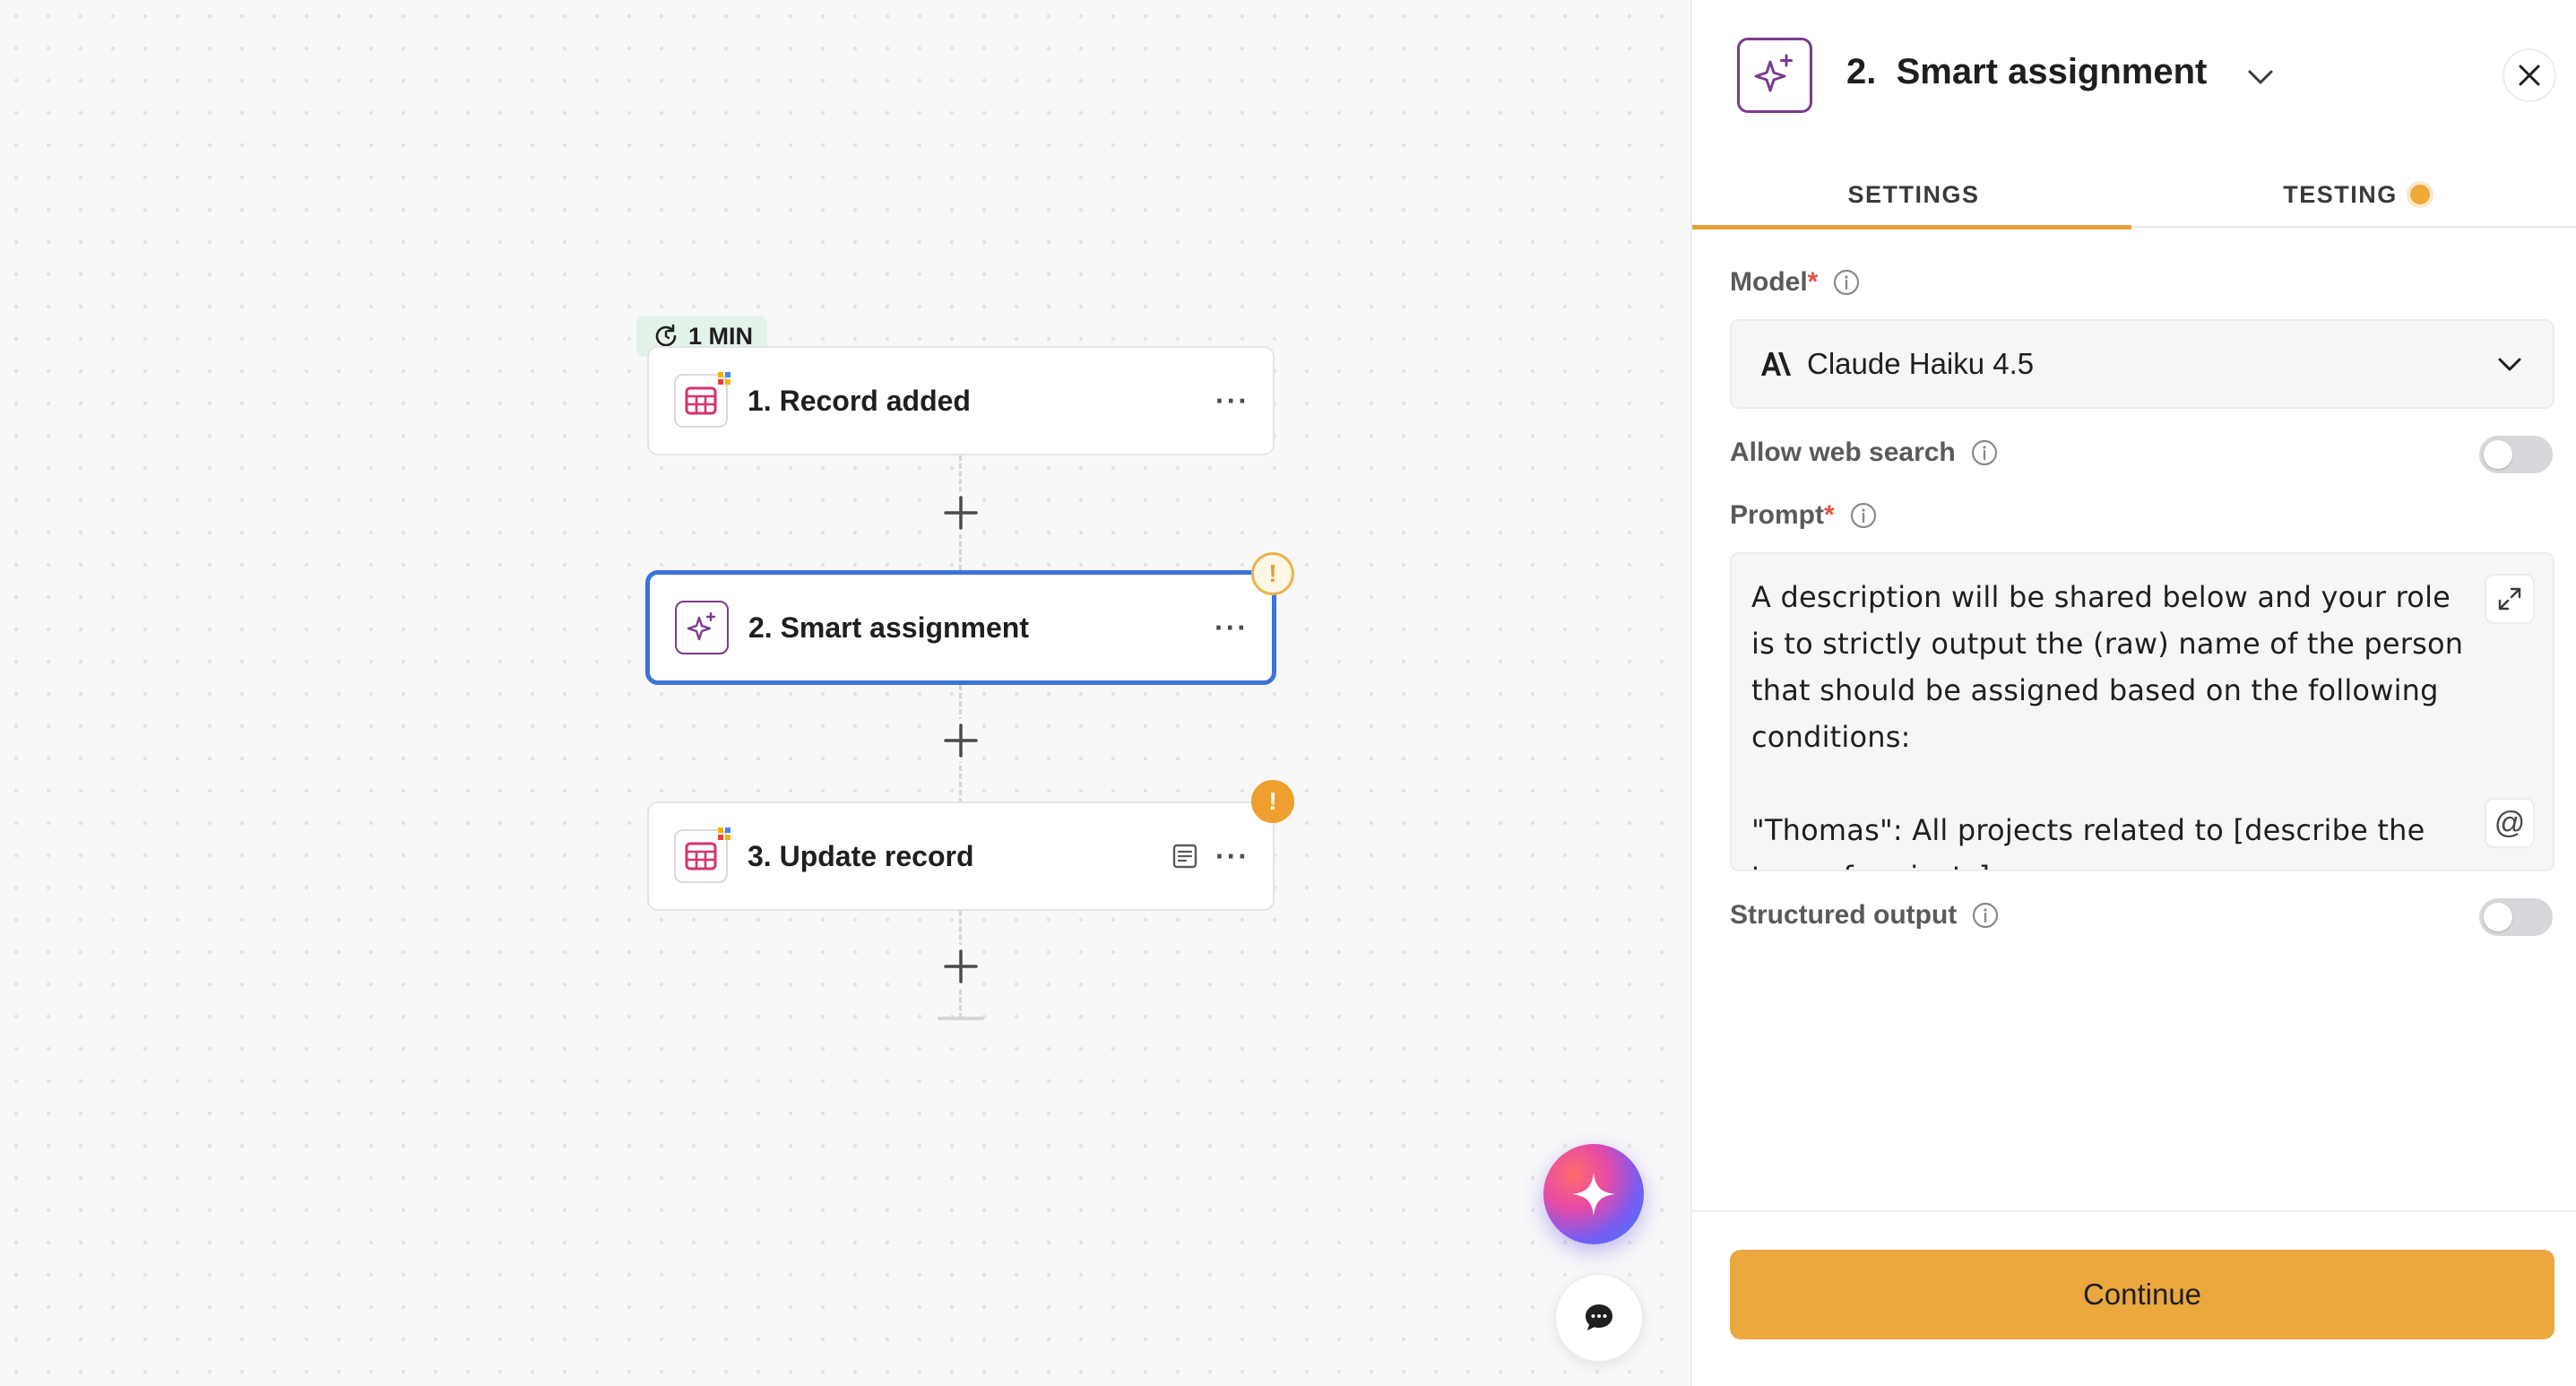 The image size is (2576, 1386). I want to click on tab-settings: SETTINGS, so click(1913, 195).